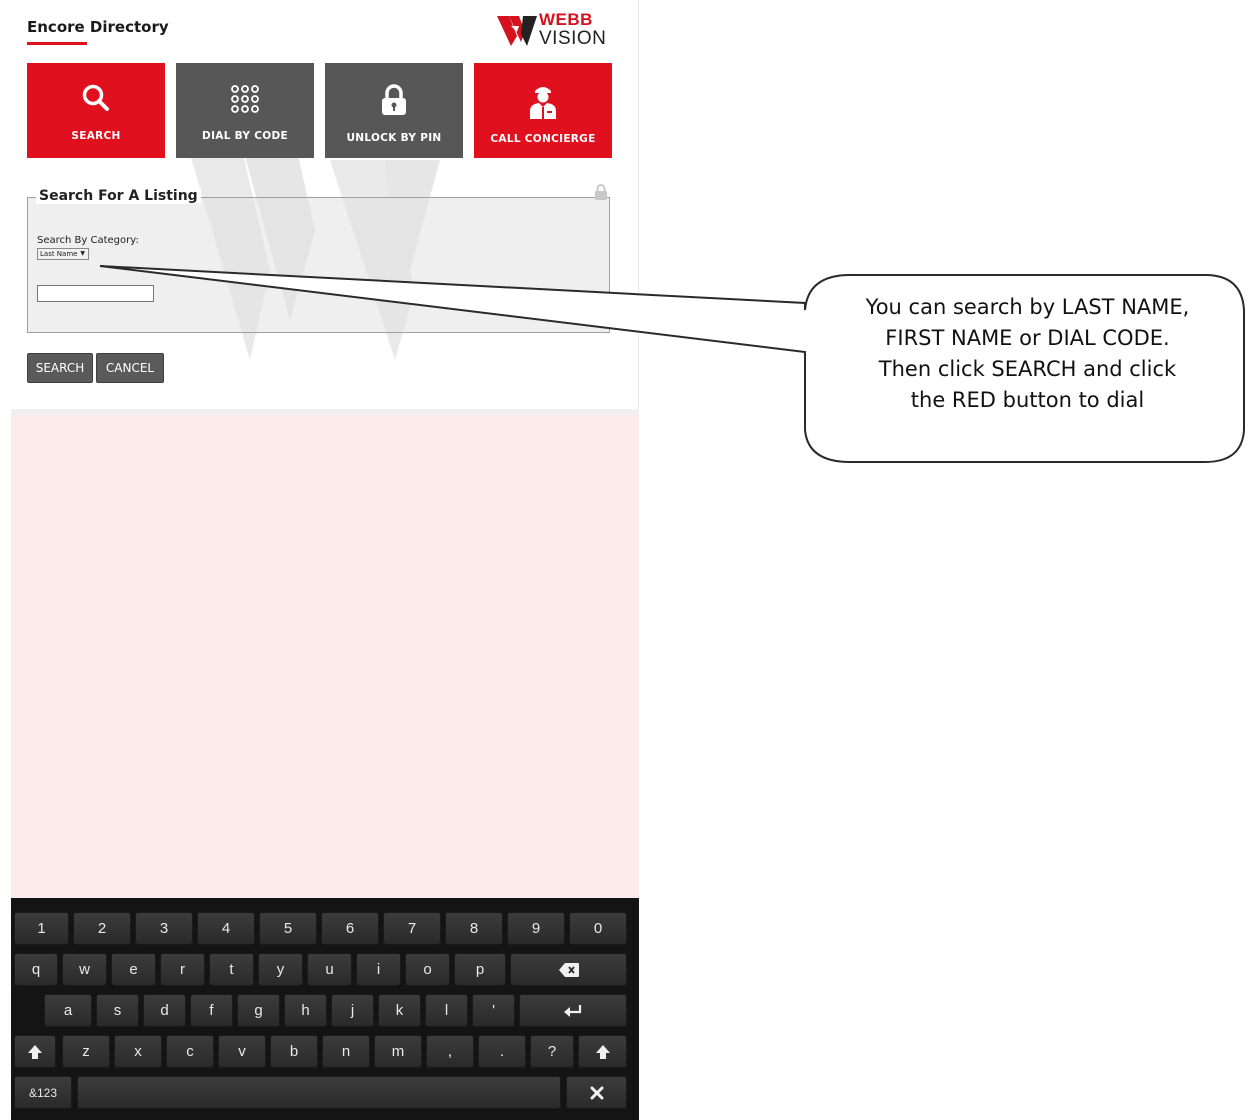 Image resolution: width=1248 pixels, height=1120 pixels. I want to click on search-tile: SEARCH, so click(96, 110).